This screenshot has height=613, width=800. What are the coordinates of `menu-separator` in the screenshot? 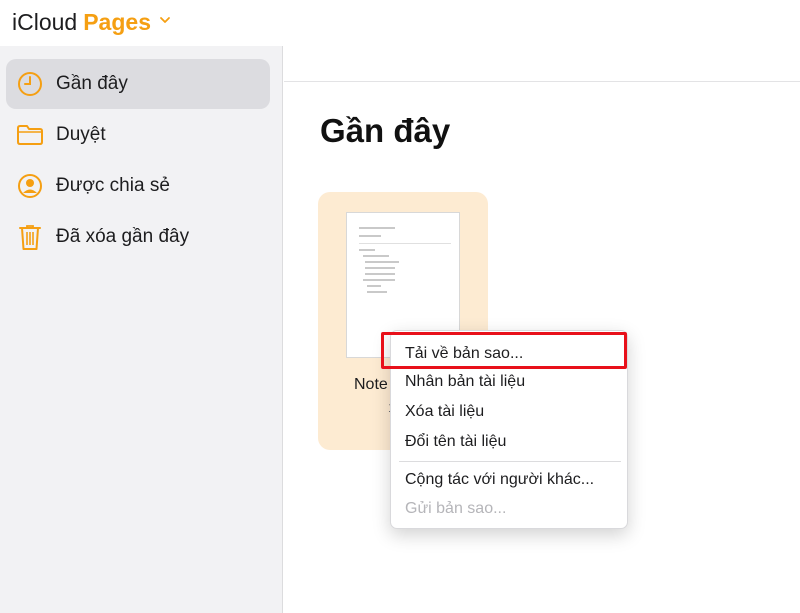 It's located at (510, 461).